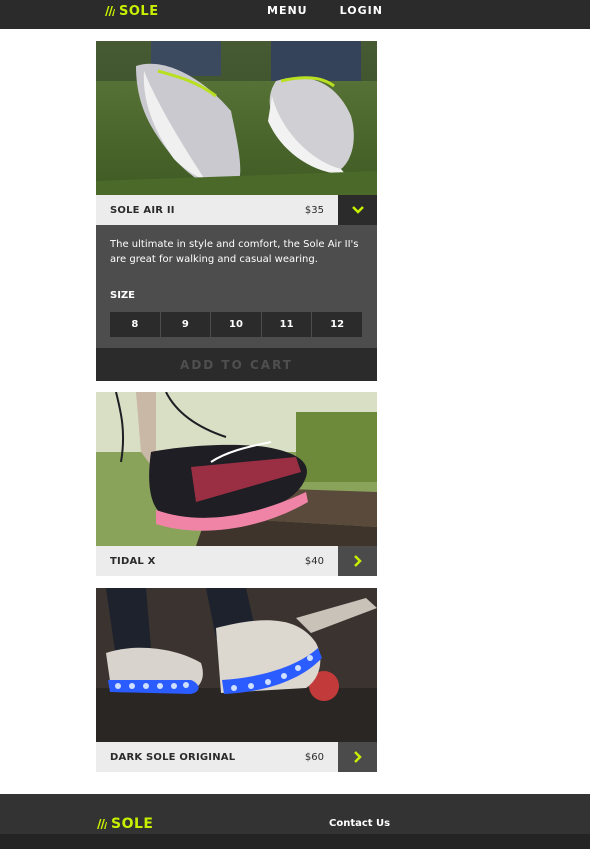 Image resolution: width=590 pixels, height=849 pixels. I want to click on menu-link: MENU, so click(287, 10).